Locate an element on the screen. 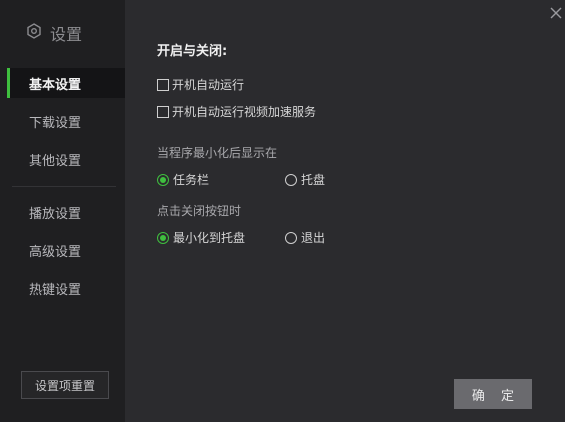  settings-hex-icon is located at coordinates (34, 33).